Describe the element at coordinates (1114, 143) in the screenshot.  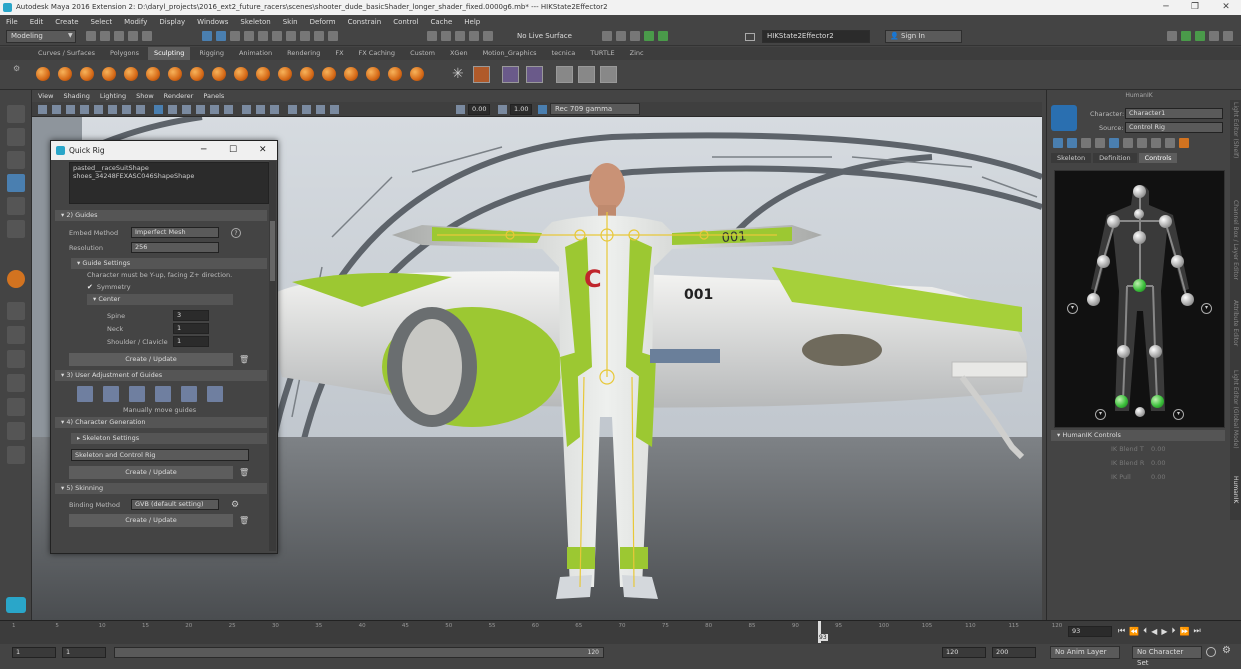
I see `hik-tool-5-icon` at that location.